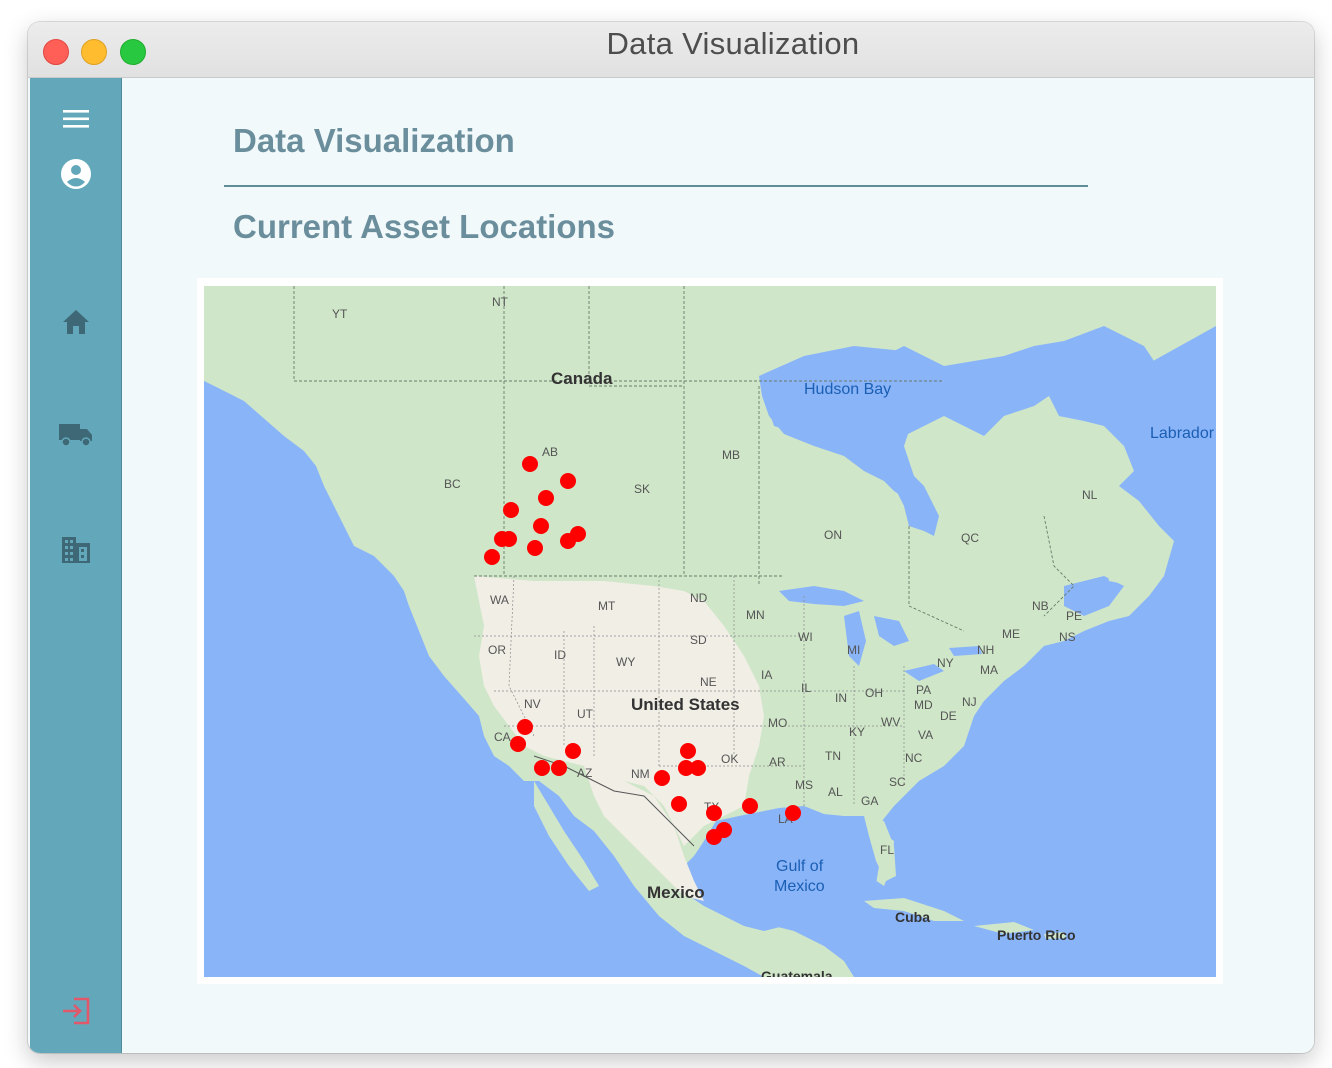 The image size is (1332, 1068). Describe the element at coordinates (777, 723) in the screenshot. I see `region-label-mo: MO` at that location.